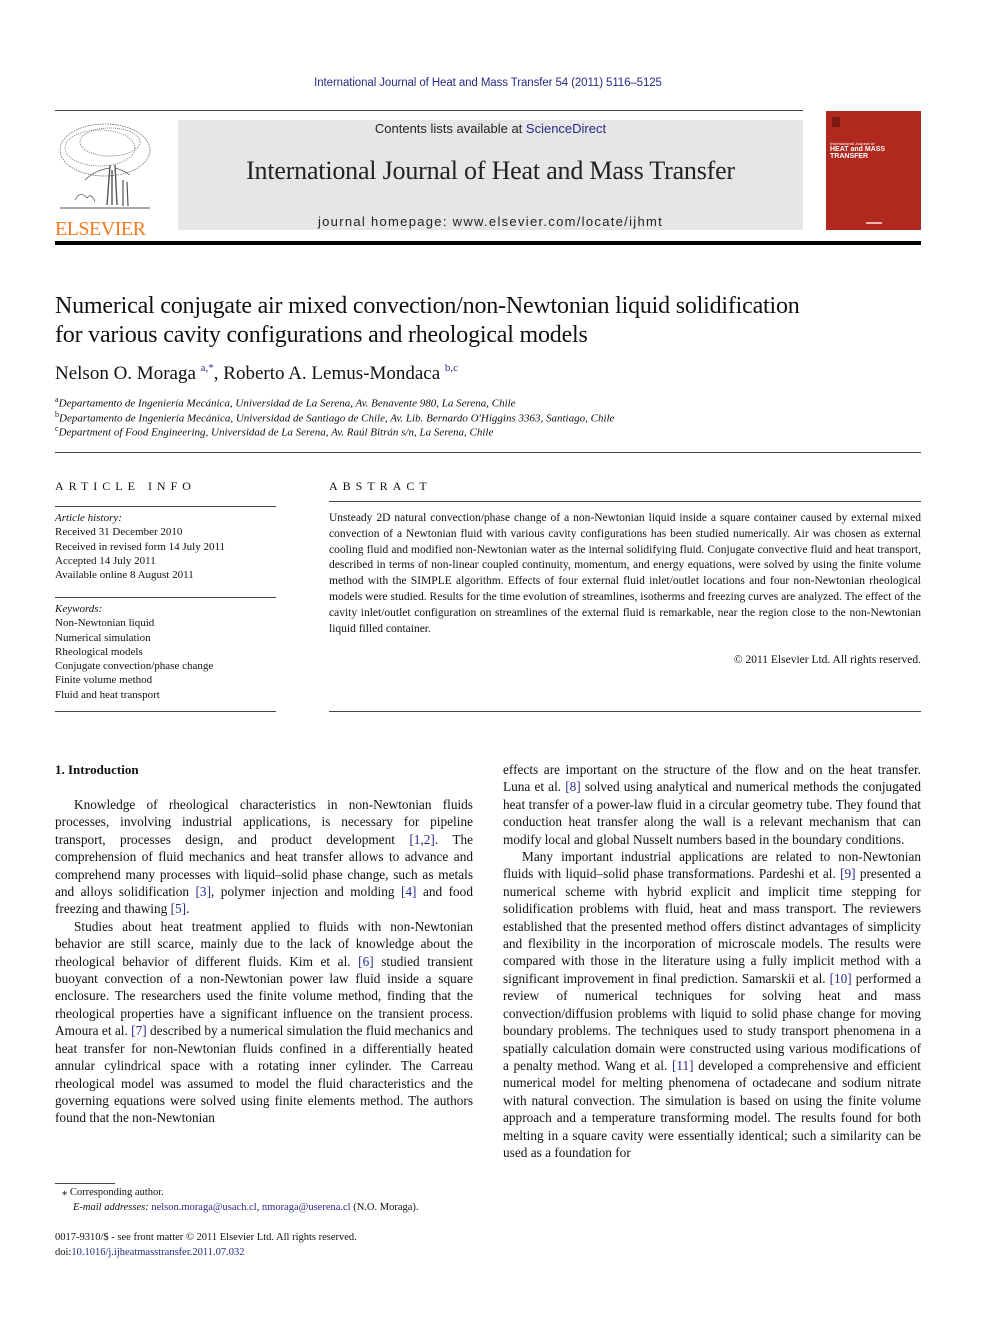  Describe the element at coordinates (100, 229) in the screenshot. I see `elsevier-wordmark: ELSEVIER` at that location.